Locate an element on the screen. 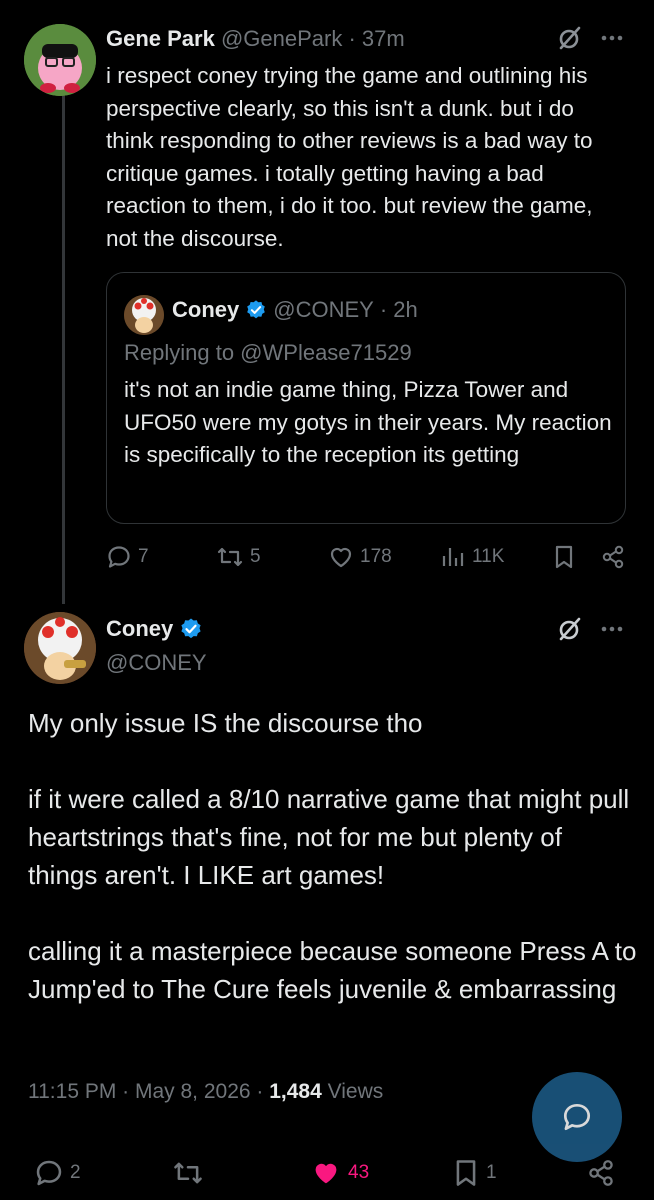 This screenshot has height=1200, width=654. like-button: 43 is located at coordinates (339, 1173).